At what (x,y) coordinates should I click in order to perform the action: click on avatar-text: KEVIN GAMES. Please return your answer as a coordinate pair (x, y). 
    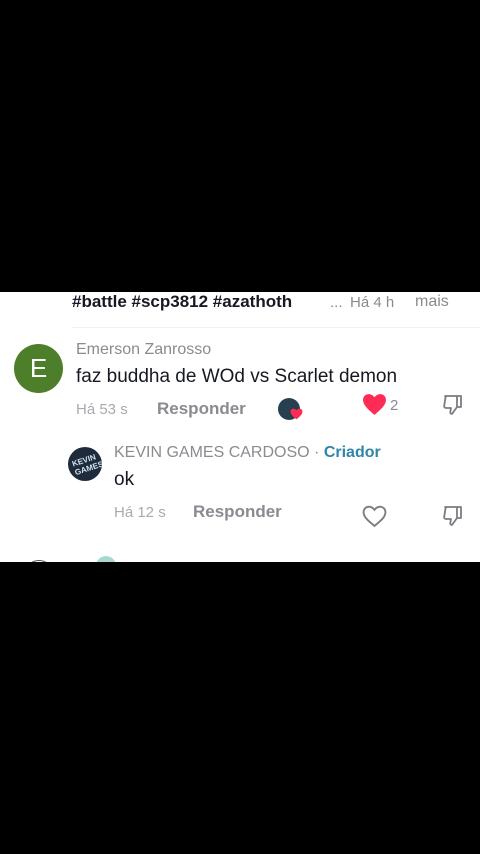
    Looking at the image, I should click on (86, 465).